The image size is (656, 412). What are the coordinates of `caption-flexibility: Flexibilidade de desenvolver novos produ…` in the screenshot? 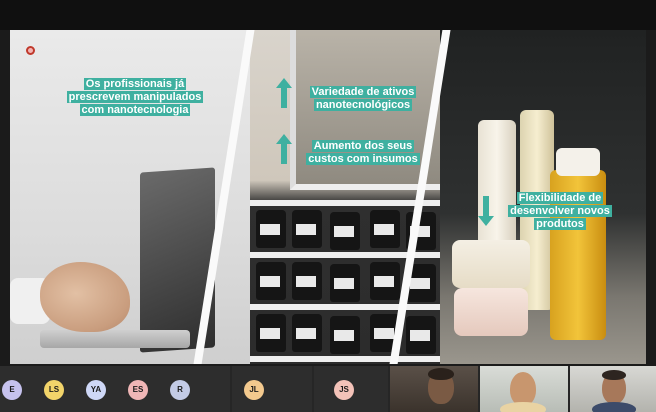 It's located at (560, 211).